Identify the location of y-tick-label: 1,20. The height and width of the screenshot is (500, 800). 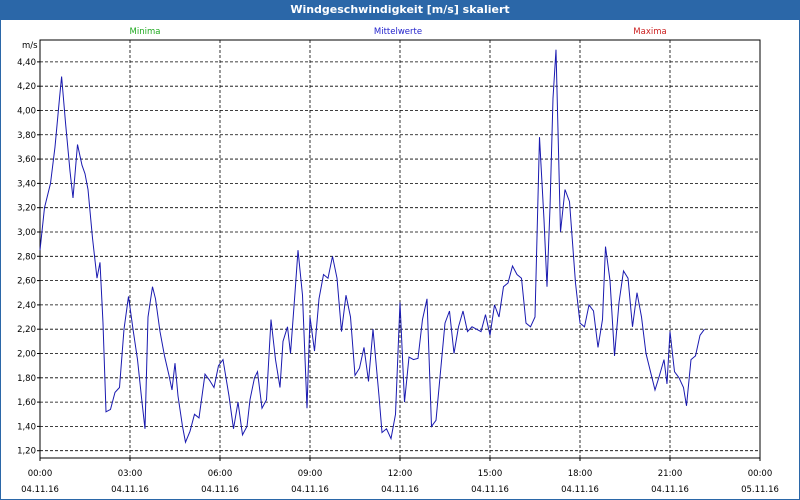
(26, 452).